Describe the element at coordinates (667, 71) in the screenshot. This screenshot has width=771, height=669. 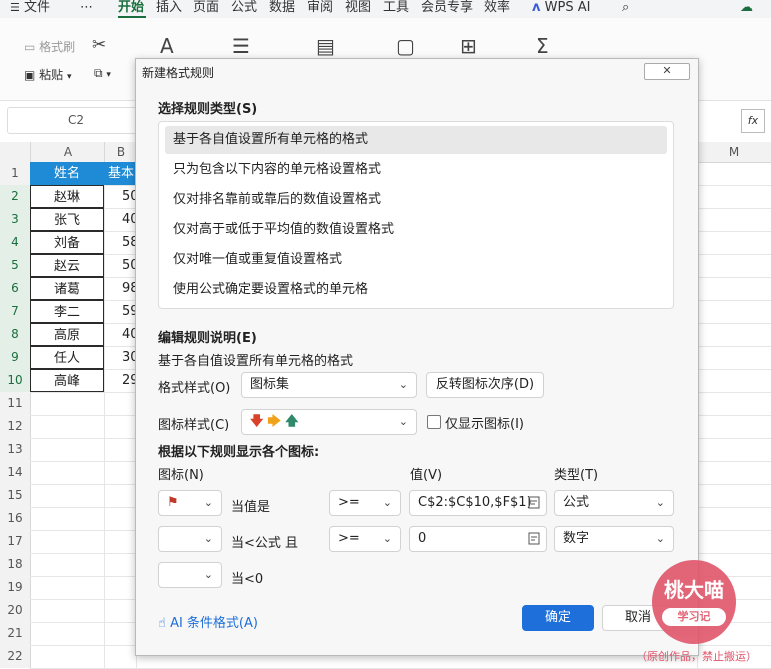
I see `close-icon: ✕` at that location.